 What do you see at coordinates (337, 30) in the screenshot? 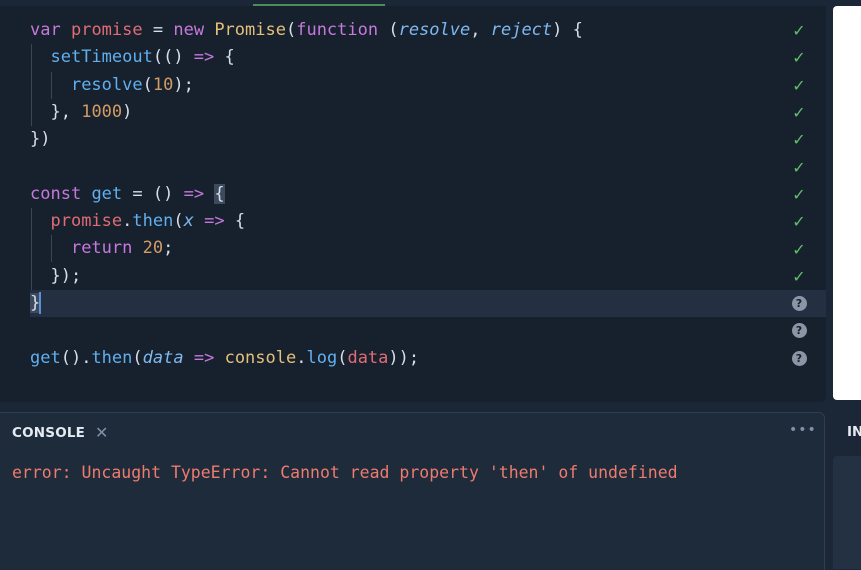
I see `code-token: function` at bounding box center [337, 30].